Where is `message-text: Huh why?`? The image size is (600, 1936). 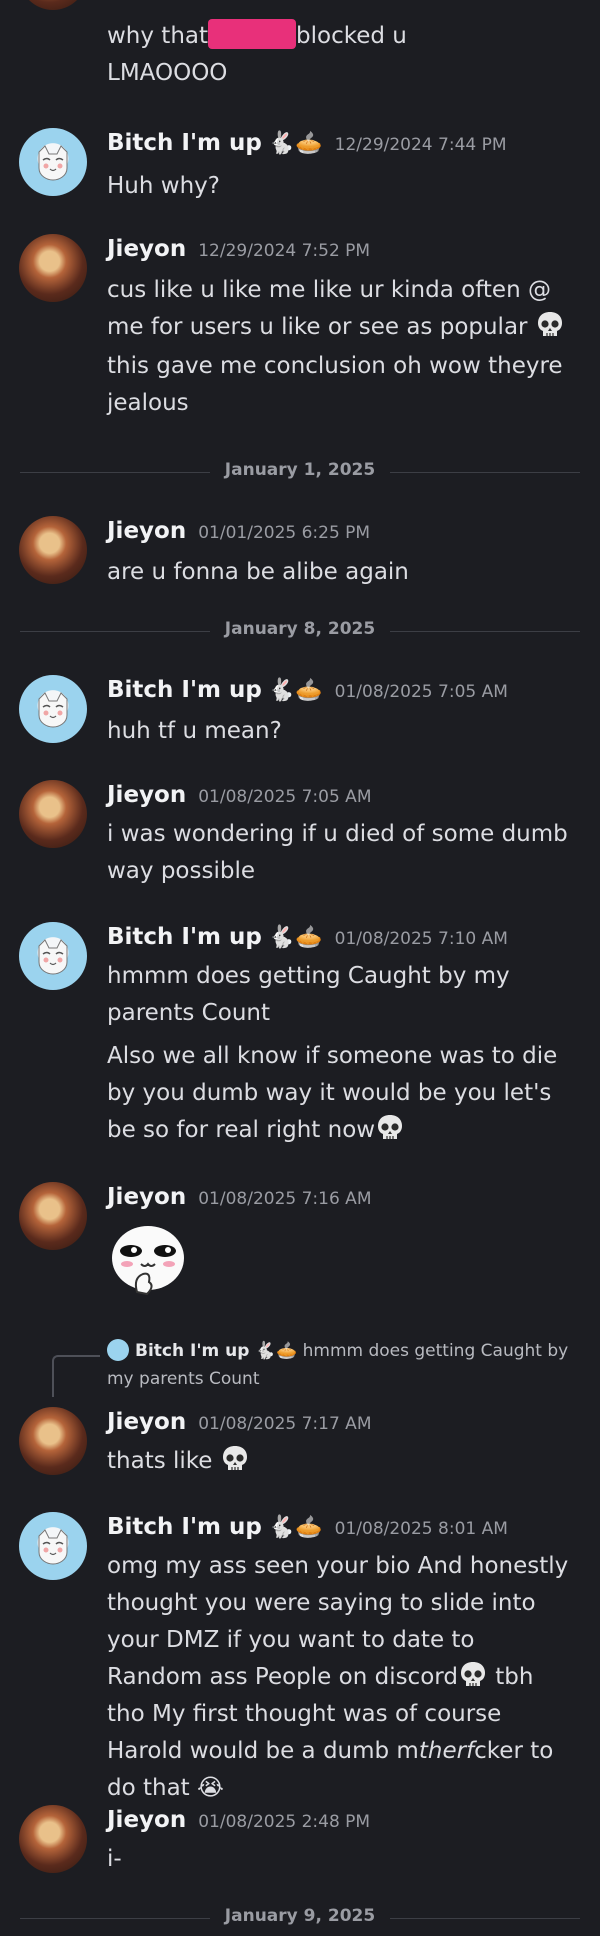
message-text: Huh why? is located at coordinates (163, 186).